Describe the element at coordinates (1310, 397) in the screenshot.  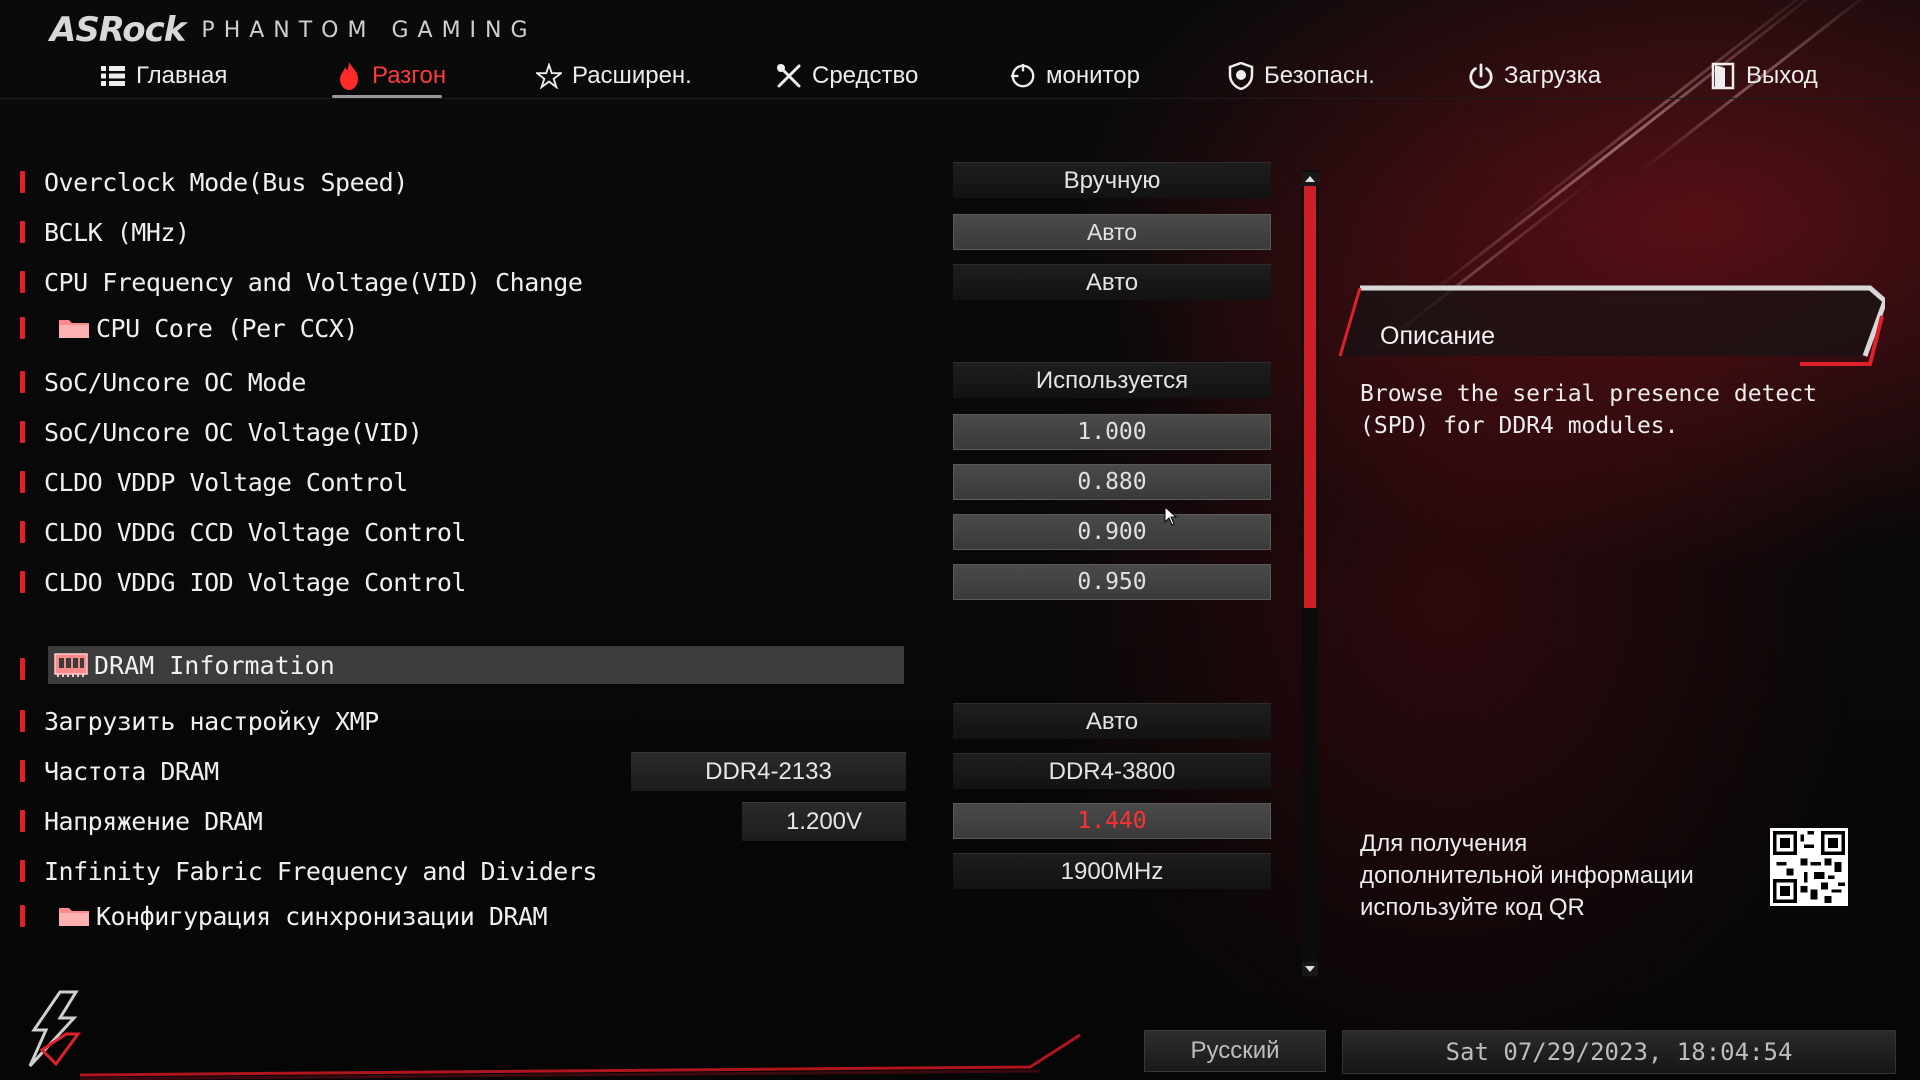
I see `scrollbar-thumb` at that location.